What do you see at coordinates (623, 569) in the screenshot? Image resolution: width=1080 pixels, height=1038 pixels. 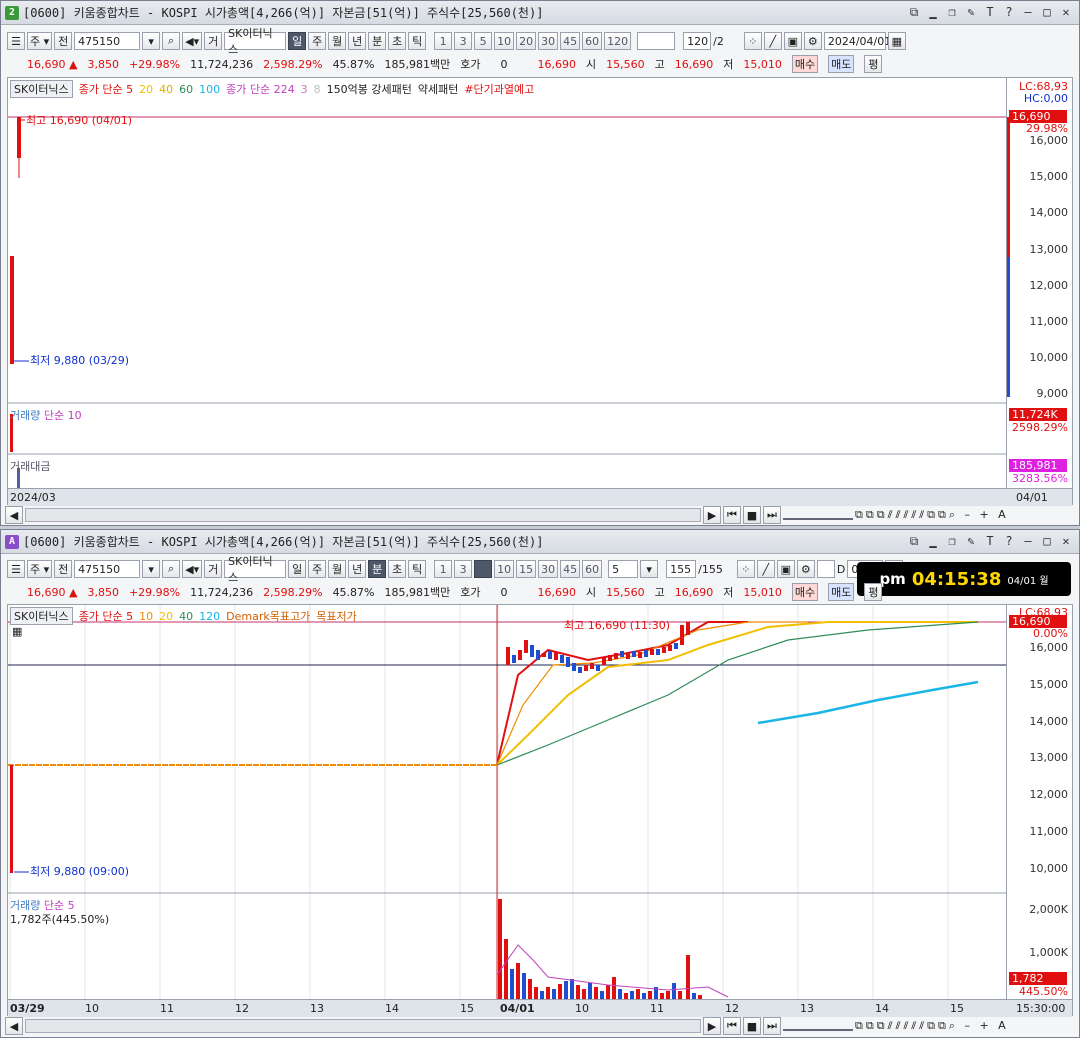 I see `interval-input: 5` at bounding box center [623, 569].